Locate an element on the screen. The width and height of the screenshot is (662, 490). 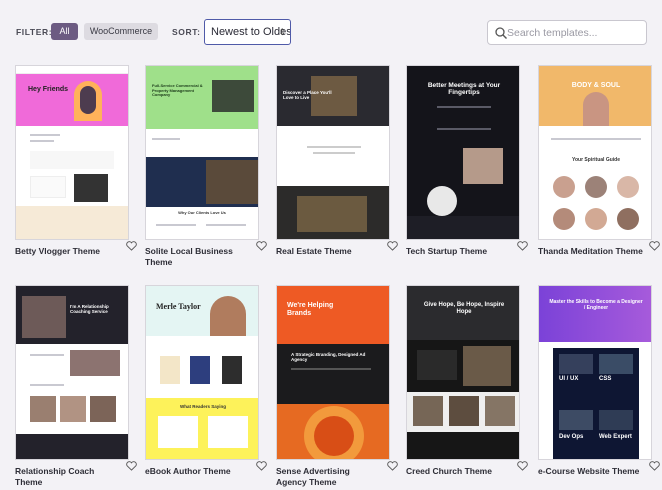
template-title: e-Course Website Theme is located at coordinates (591, 471).